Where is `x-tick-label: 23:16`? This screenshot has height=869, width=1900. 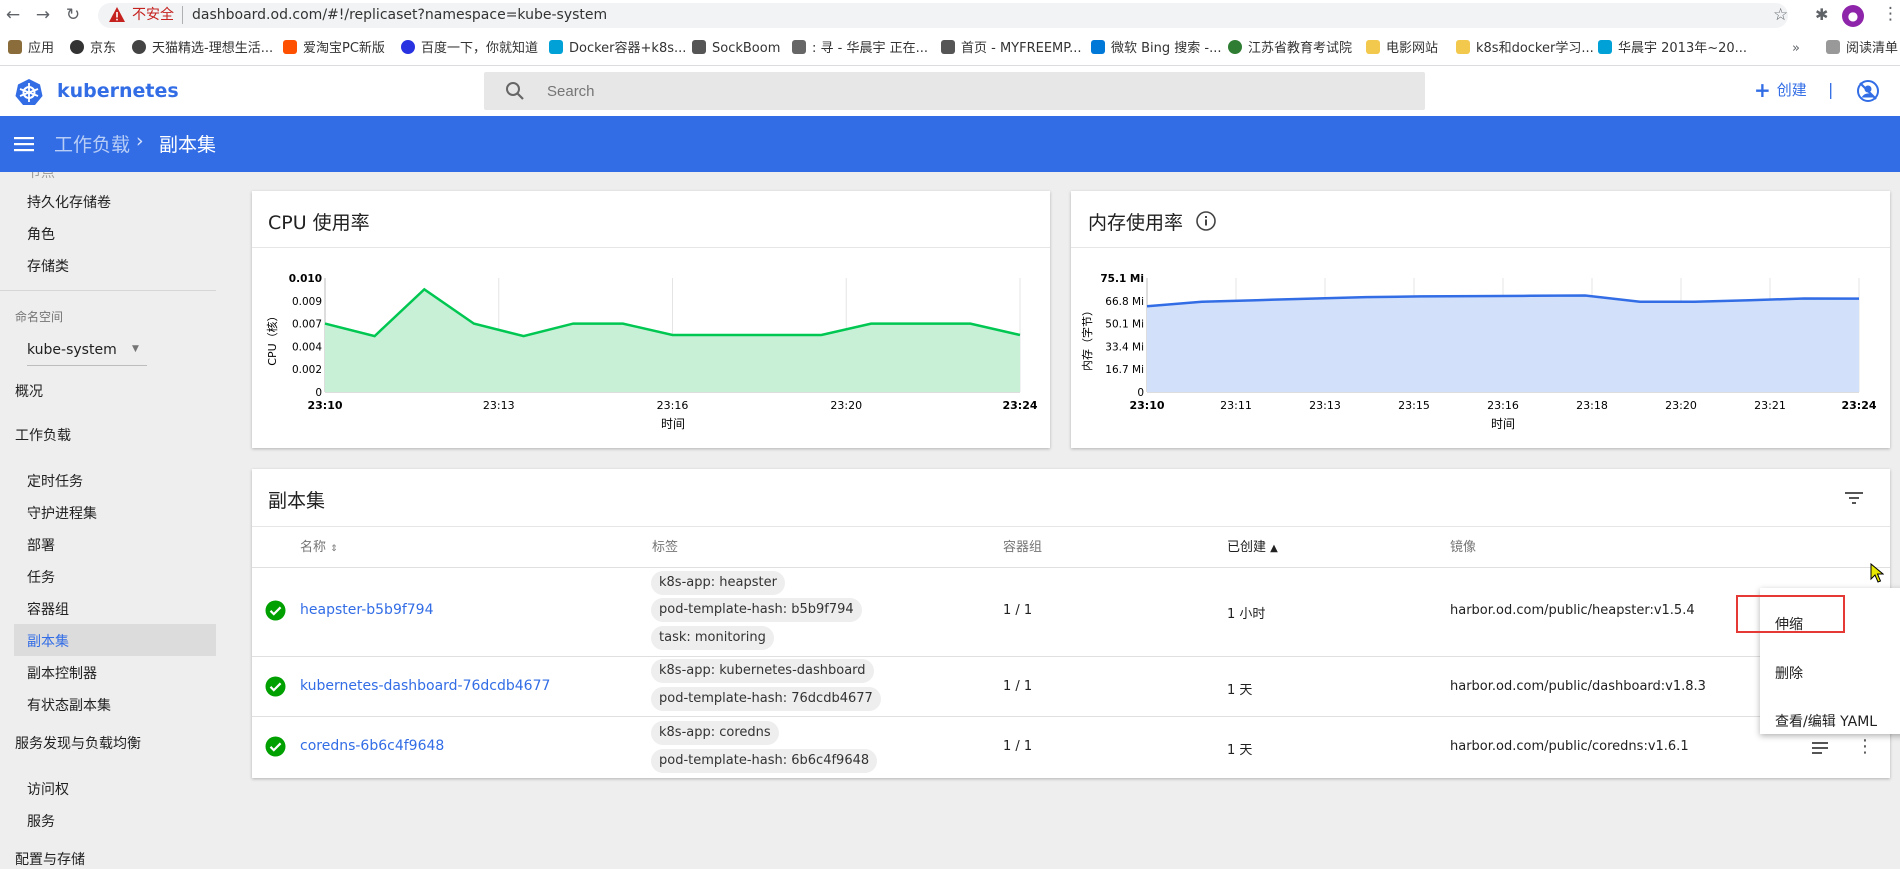
x-tick-label: 23:16 is located at coordinates (1503, 405).